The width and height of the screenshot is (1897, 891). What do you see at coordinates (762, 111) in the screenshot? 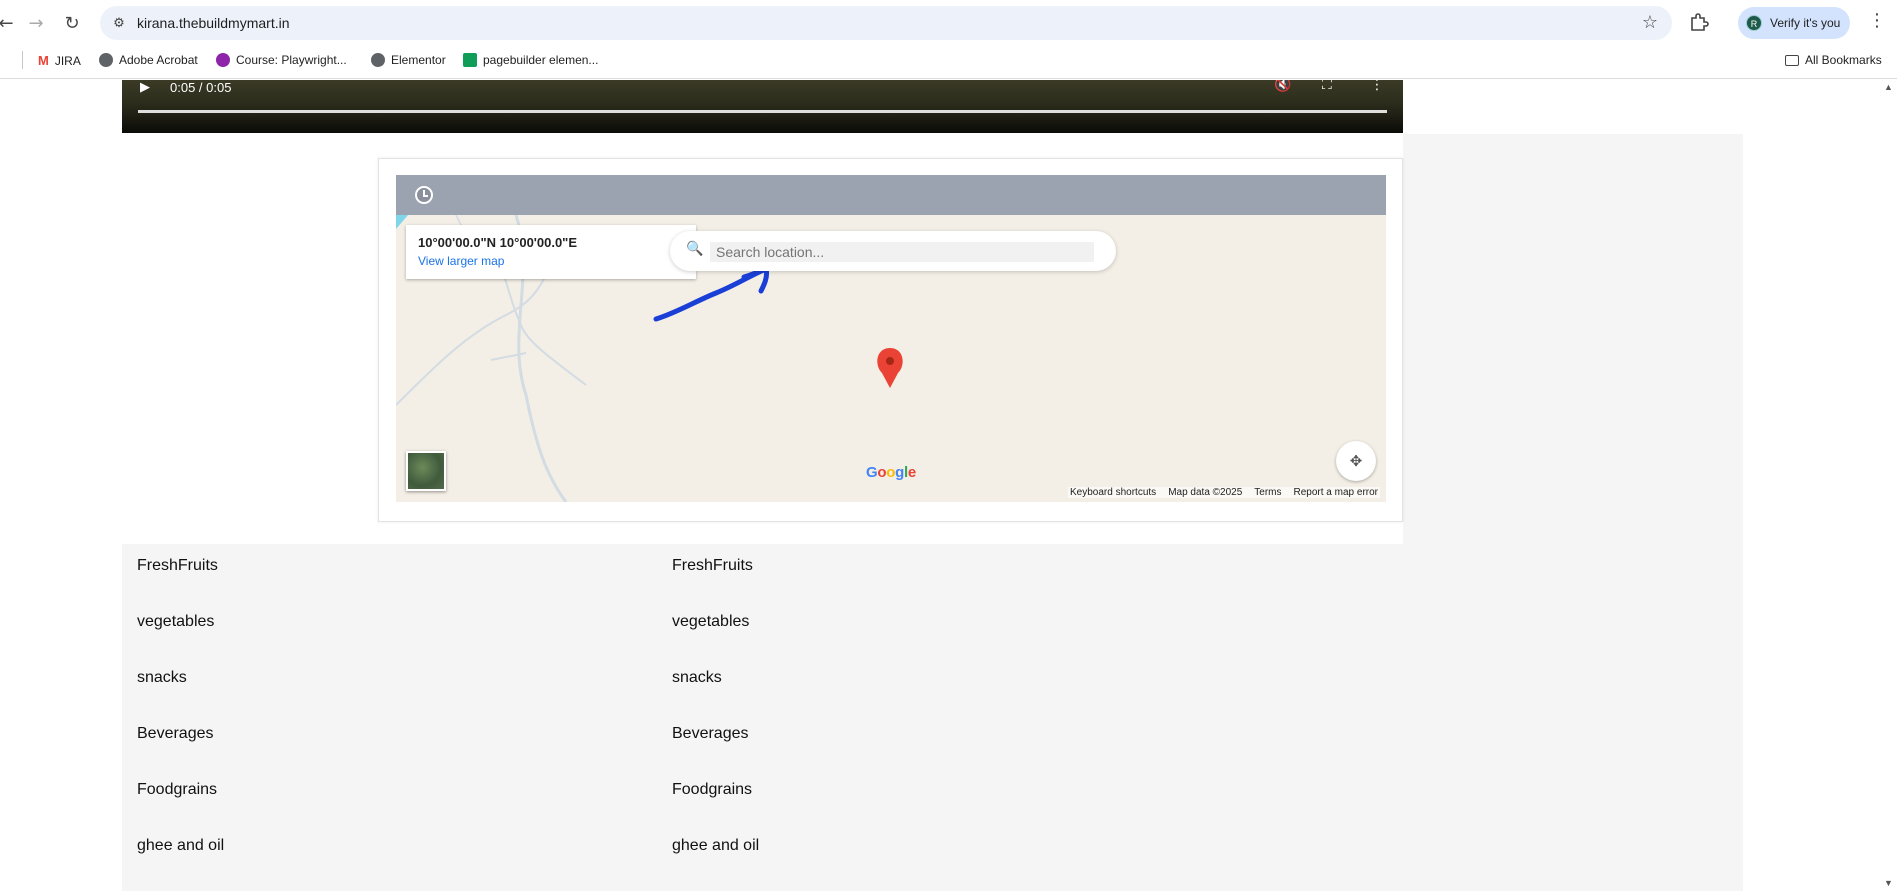
I see `video-progress-bar` at bounding box center [762, 111].